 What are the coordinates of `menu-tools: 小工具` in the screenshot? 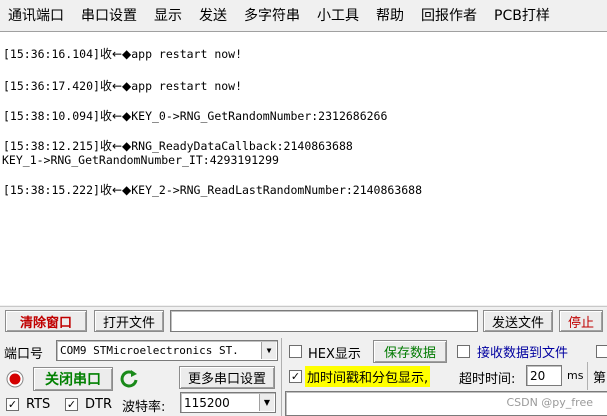 It's located at (334, 15).